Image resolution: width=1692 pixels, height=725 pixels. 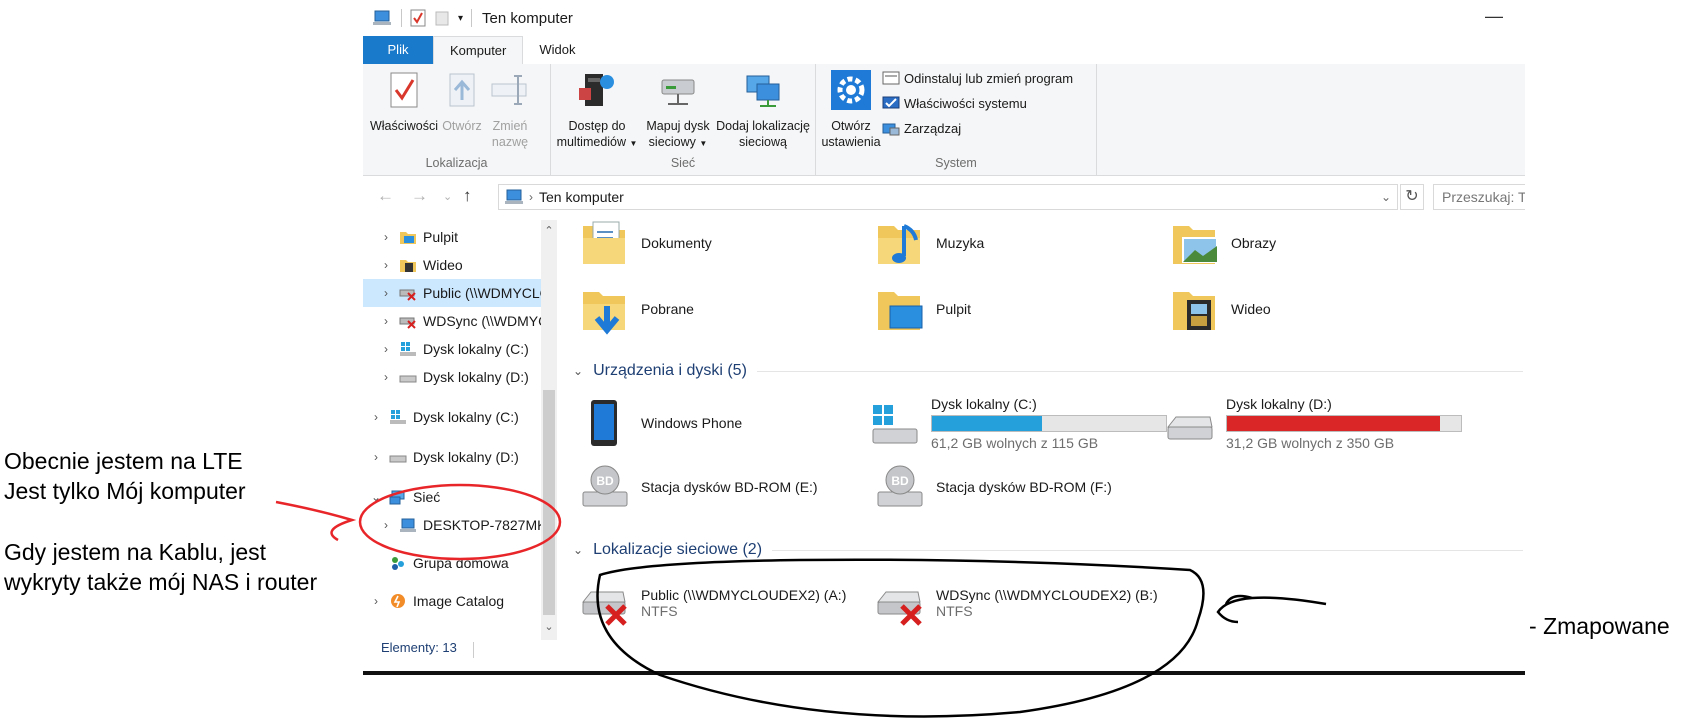 What do you see at coordinates (459, 417) in the screenshot?
I see `nav-item-local-disk-c-root: › Dysk lokalny (C:)` at bounding box center [459, 417].